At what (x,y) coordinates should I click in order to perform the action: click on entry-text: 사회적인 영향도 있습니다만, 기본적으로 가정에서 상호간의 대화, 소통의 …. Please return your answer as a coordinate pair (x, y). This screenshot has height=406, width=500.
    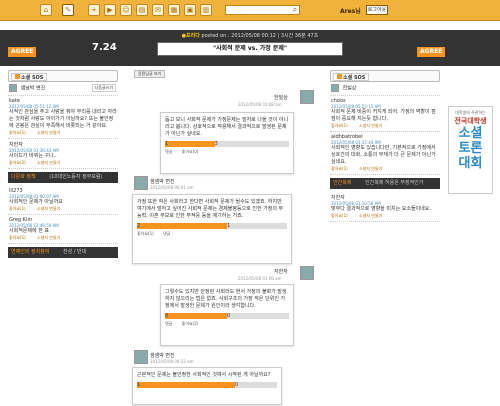
    Looking at the image, I should click on (383, 155).